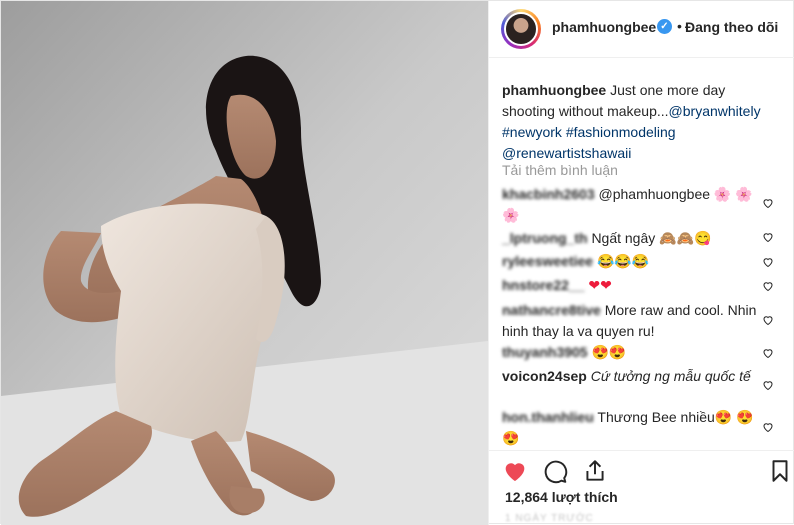 The width and height of the screenshot is (794, 525). What do you see at coordinates (547, 261) in the screenshot?
I see `comment-username: ryleesweetiee` at bounding box center [547, 261].